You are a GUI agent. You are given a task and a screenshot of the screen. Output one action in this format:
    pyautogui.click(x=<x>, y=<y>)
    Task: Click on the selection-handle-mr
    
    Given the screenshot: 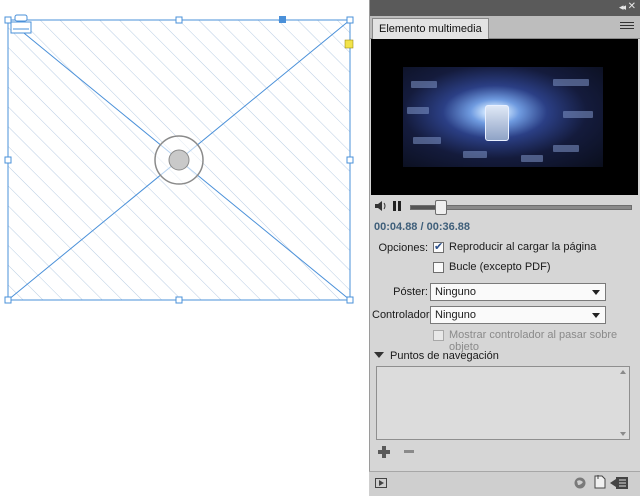 What is the action you would take?
    pyautogui.click(x=350, y=160)
    